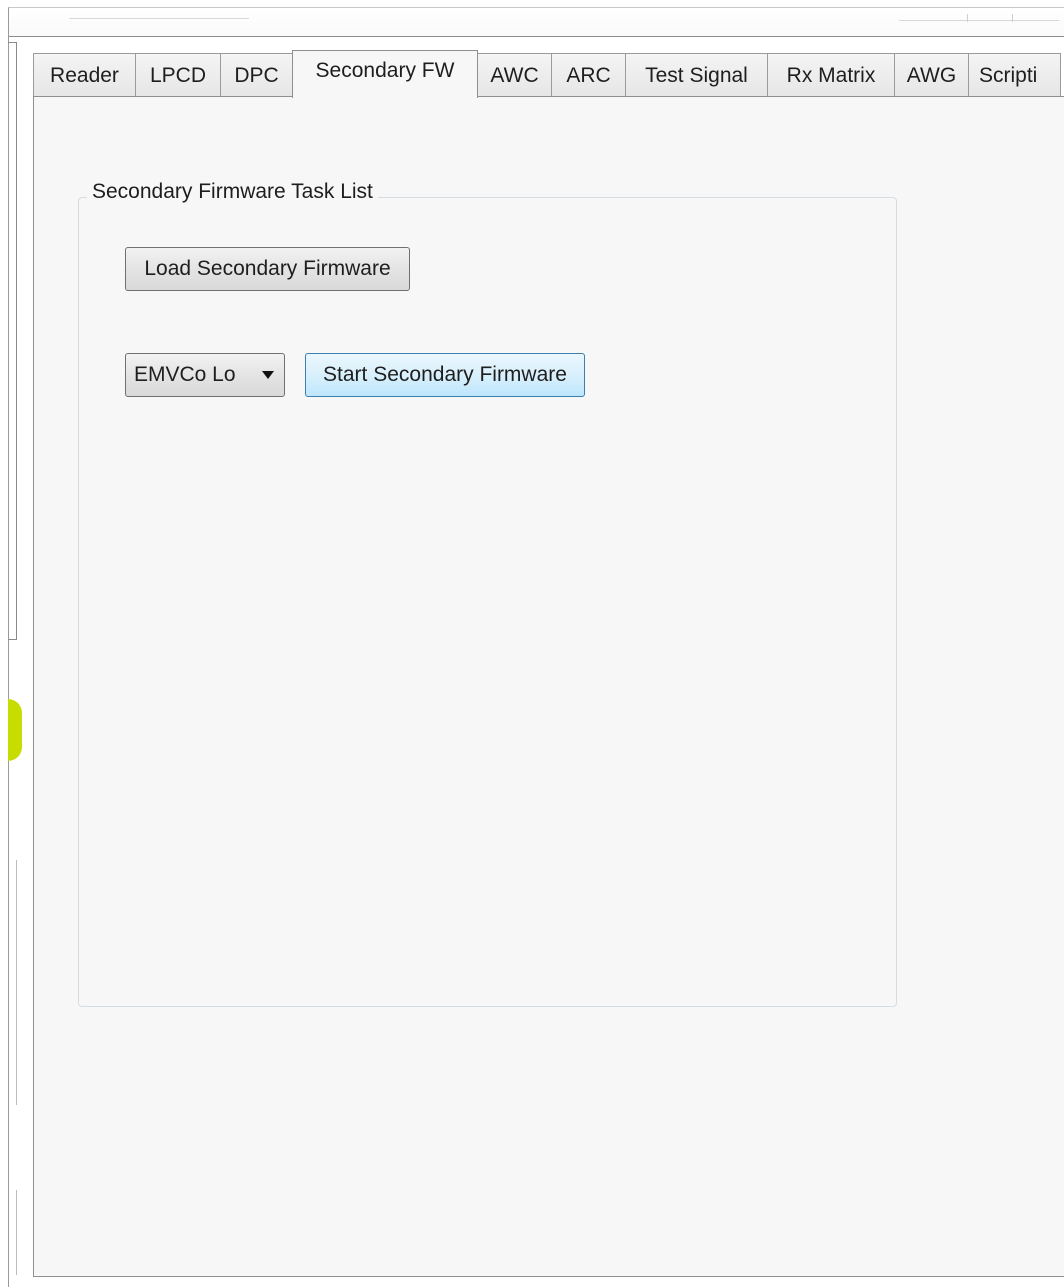 The width and height of the screenshot is (1064, 1287). I want to click on tab-rx-matrix: Rx Matrix, so click(831, 75).